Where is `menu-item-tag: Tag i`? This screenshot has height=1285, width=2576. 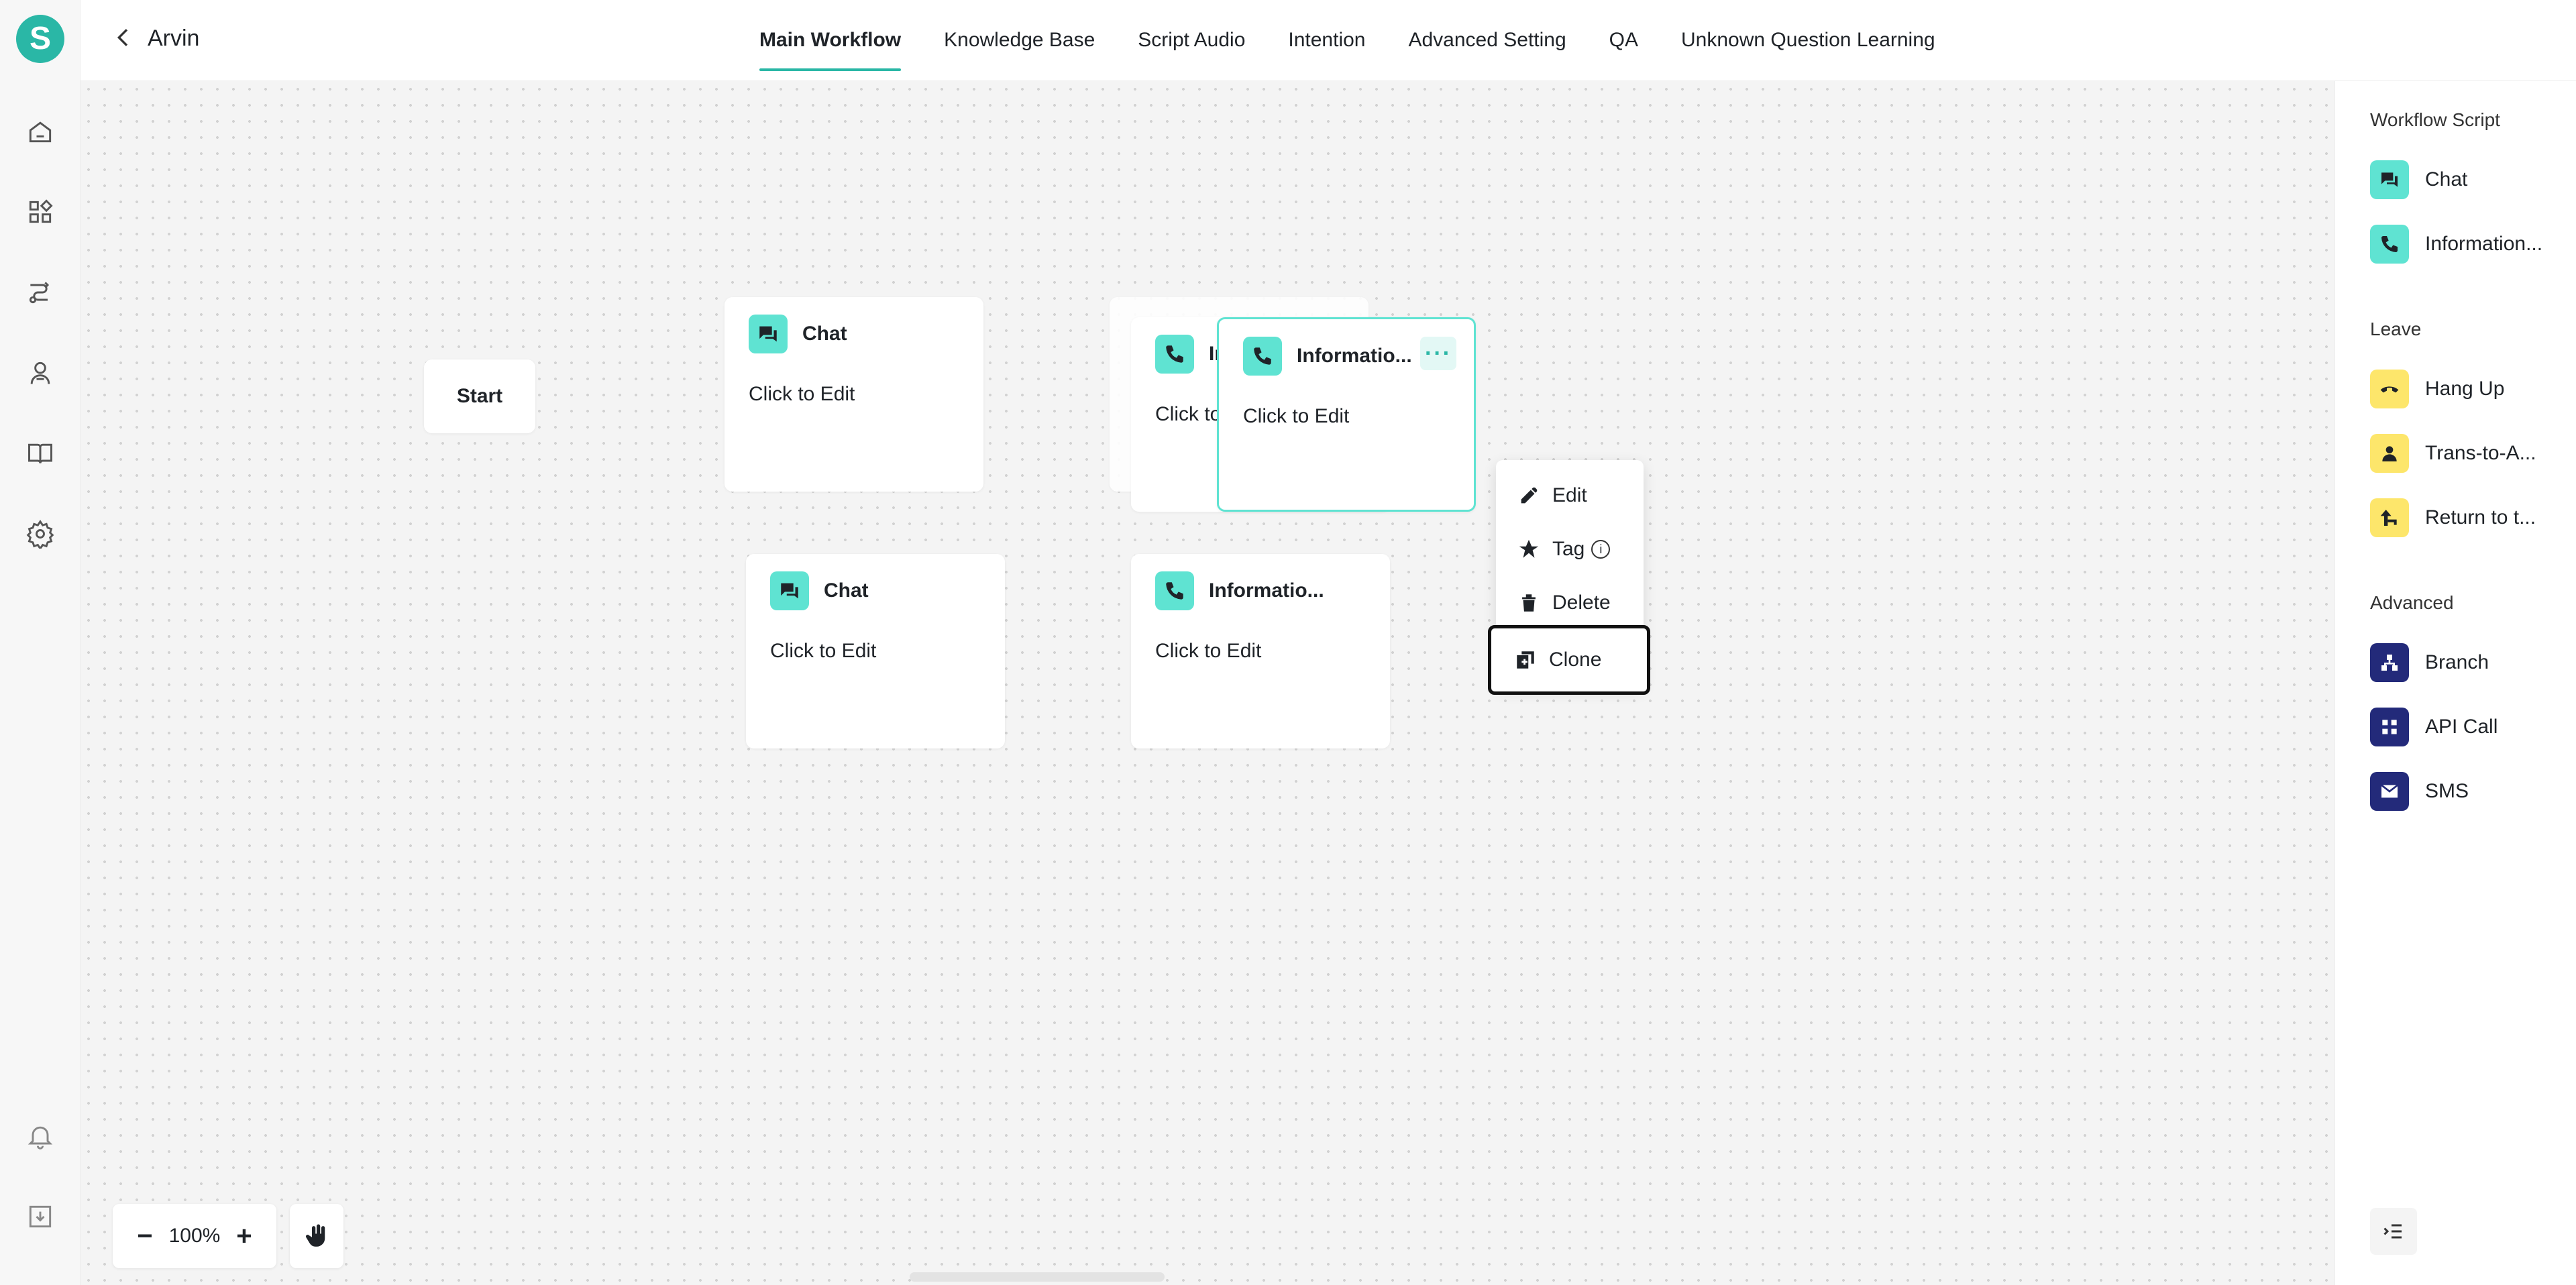 menu-item-tag: Tag i is located at coordinates (1570, 549).